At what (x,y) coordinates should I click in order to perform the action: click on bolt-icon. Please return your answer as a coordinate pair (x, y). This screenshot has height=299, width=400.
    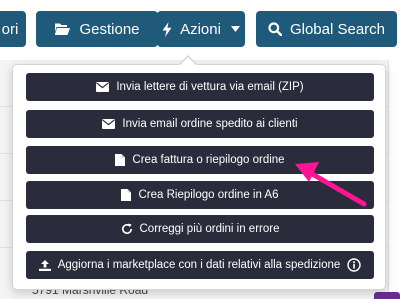
    Looking at the image, I should click on (167, 29).